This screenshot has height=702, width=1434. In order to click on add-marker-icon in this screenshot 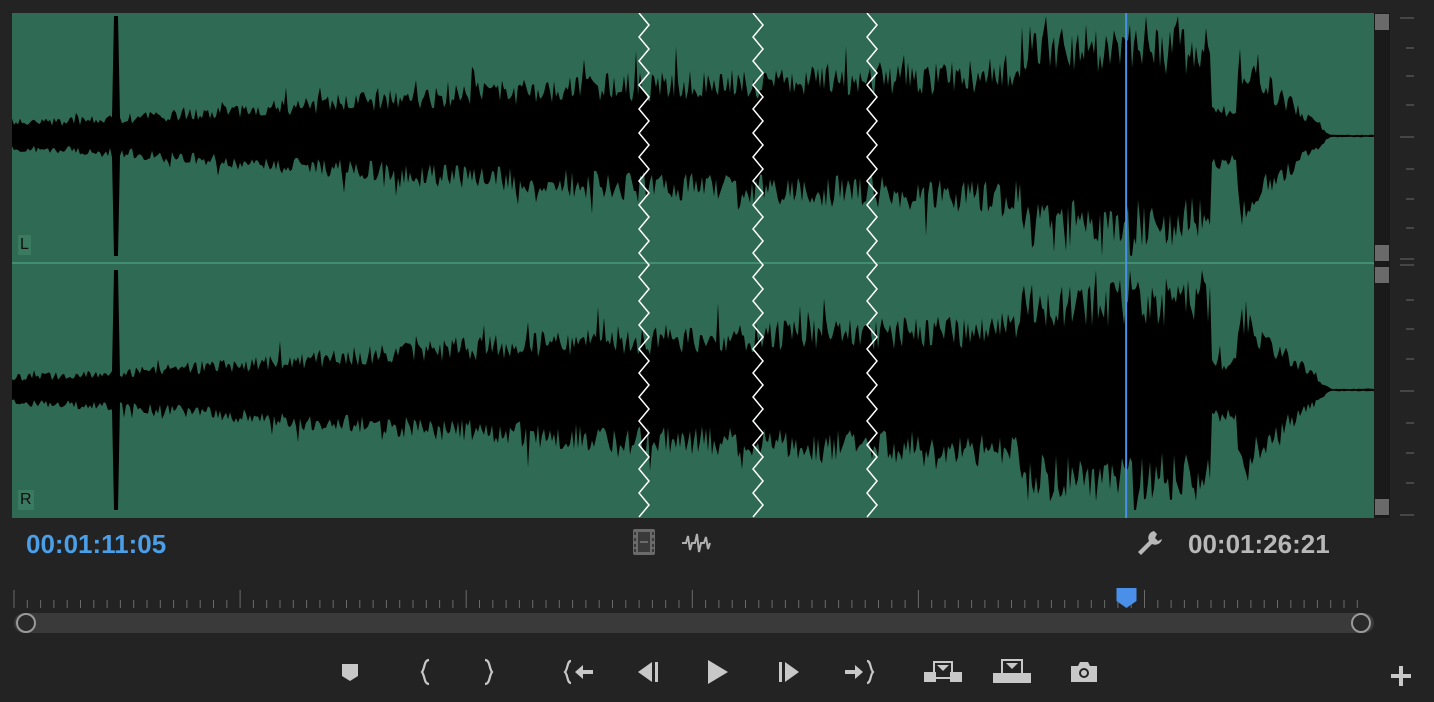, I will do `click(350, 672)`.